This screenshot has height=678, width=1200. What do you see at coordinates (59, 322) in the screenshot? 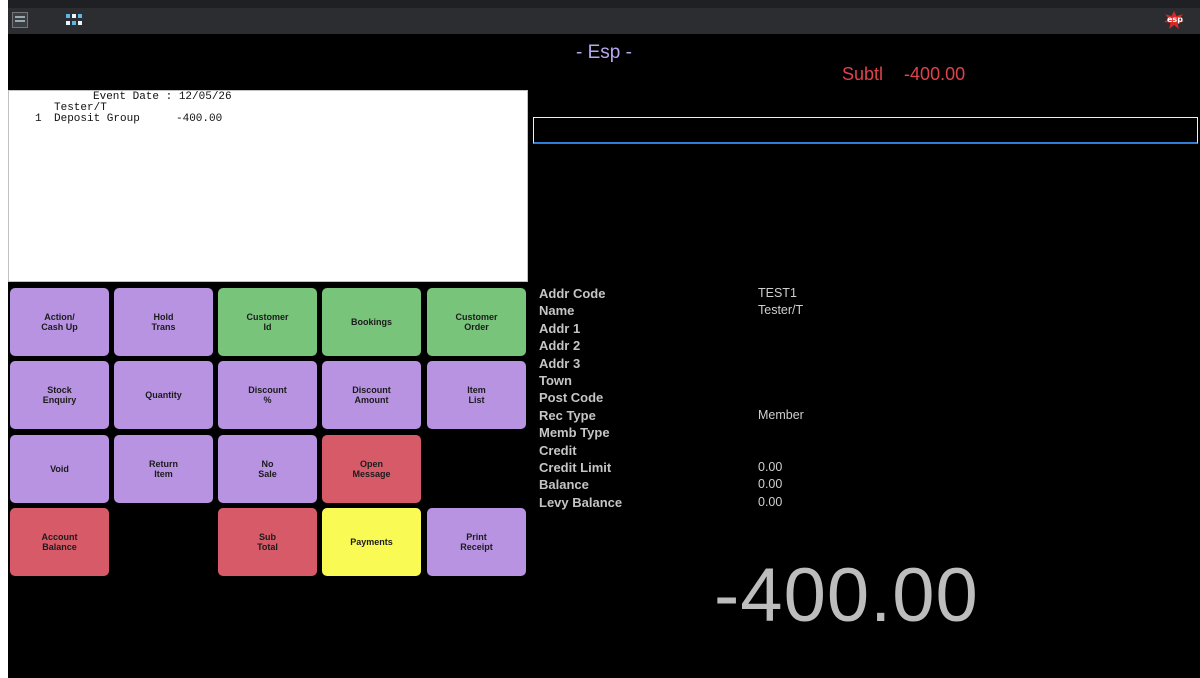
I see `action-cash-up-button: Action/ Cash Up` at bounding box center [59, 322].